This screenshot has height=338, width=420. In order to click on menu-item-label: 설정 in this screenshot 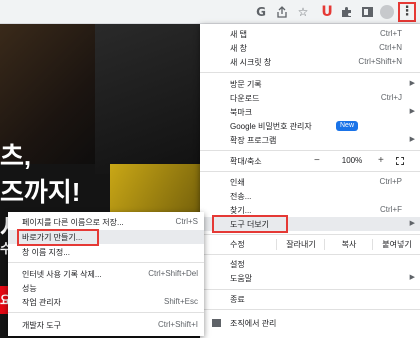, I will do `click(237, 264)`.